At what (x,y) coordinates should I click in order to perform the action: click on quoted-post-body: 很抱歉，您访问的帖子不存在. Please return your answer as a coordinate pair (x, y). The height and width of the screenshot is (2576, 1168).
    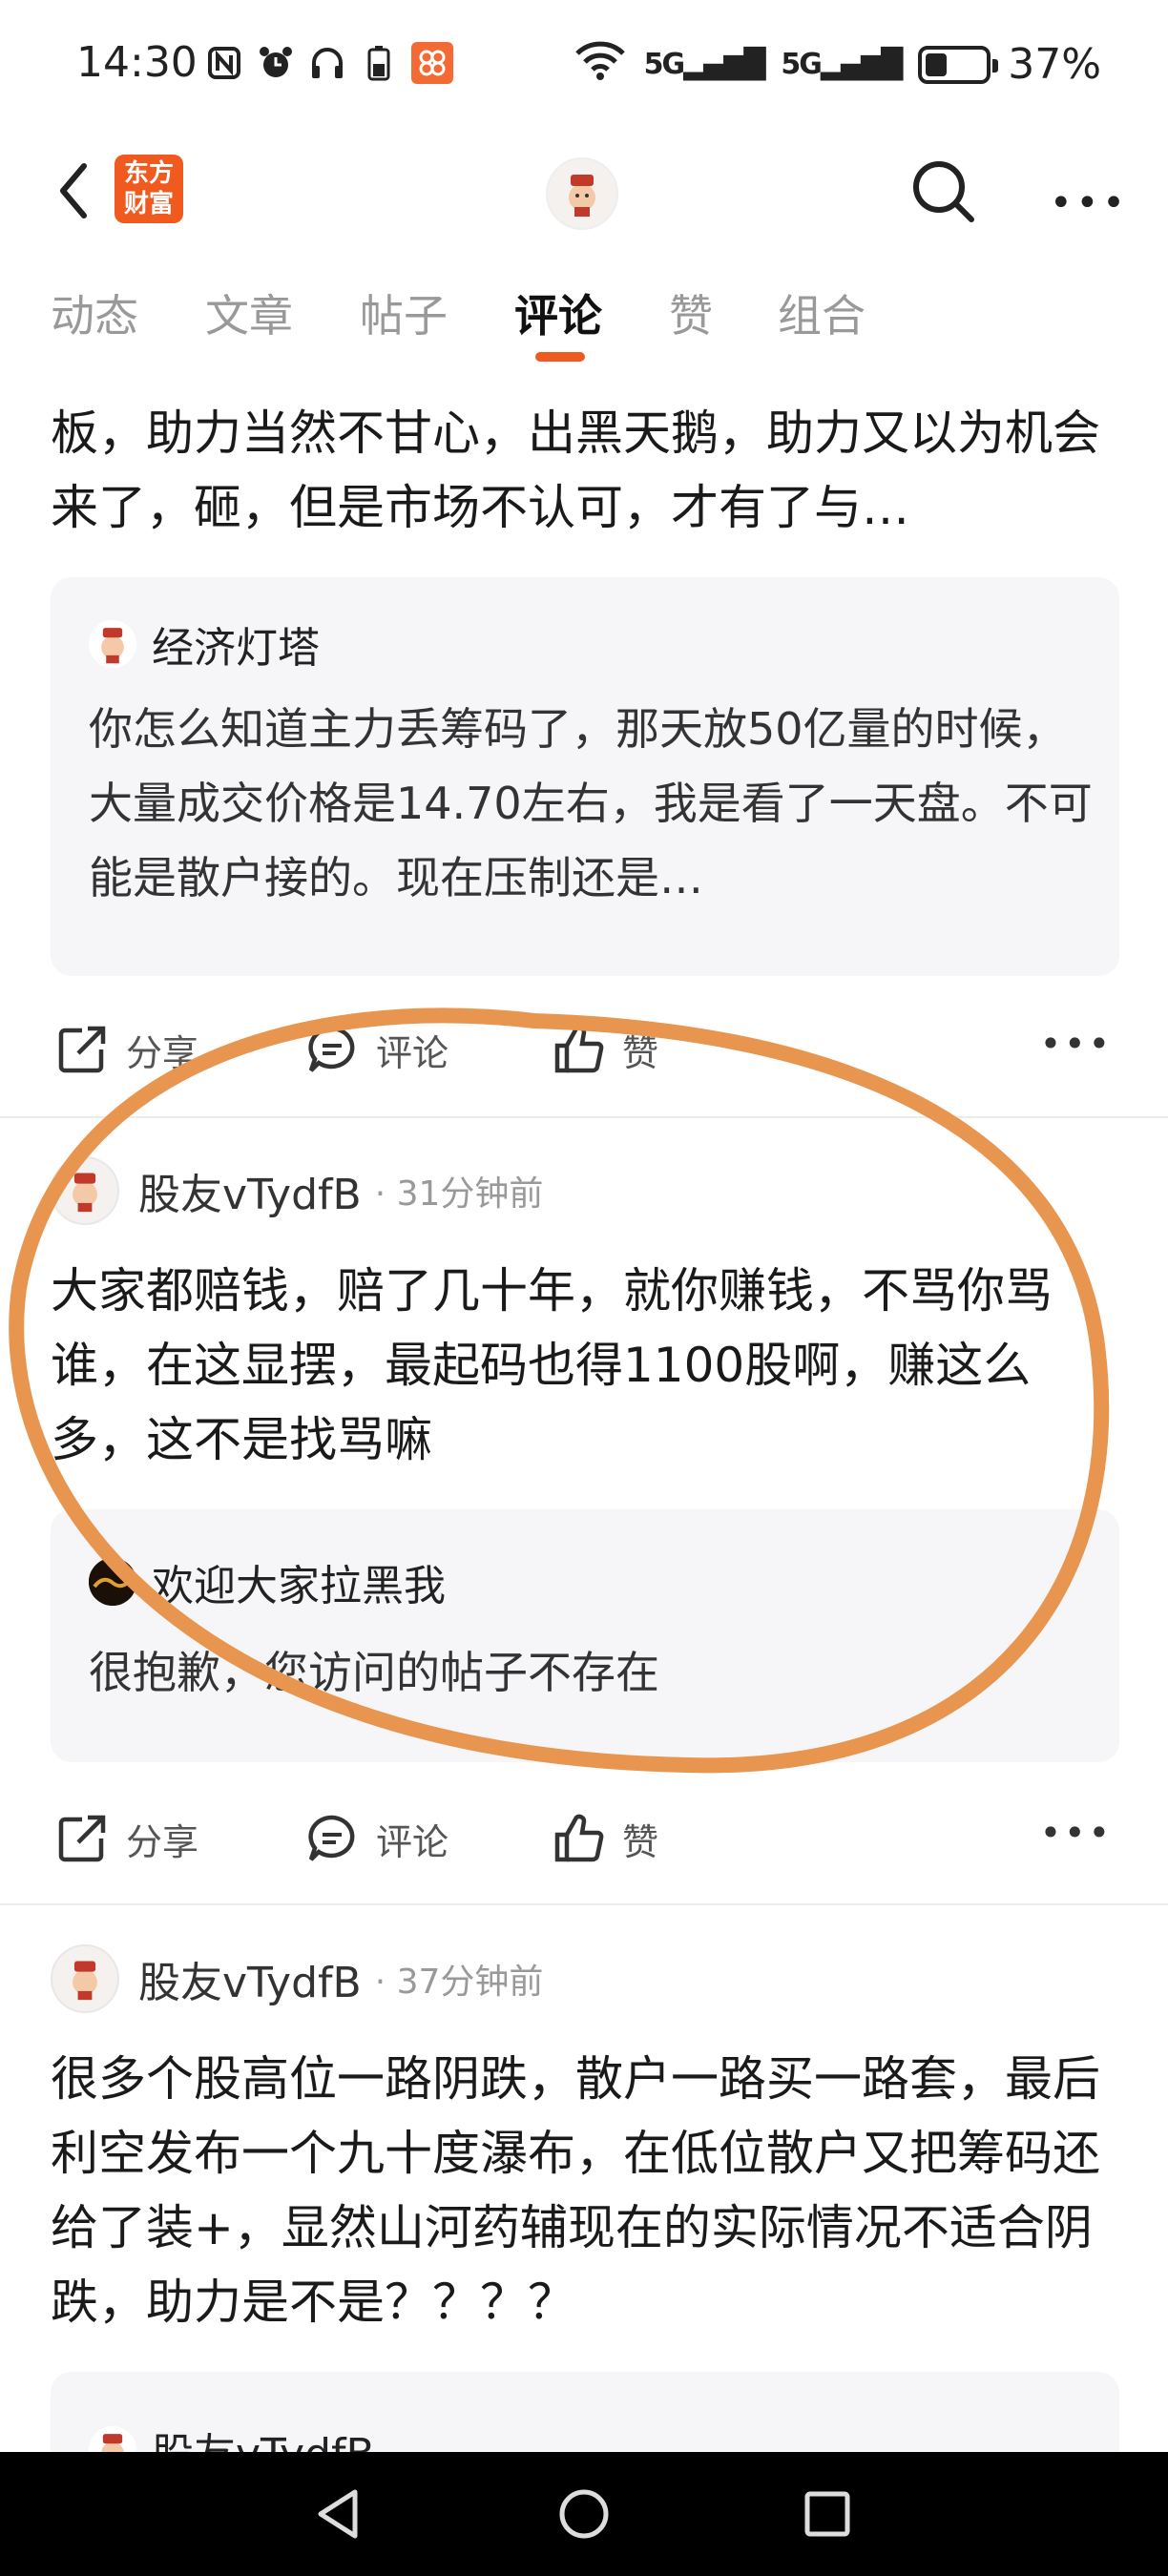
    Looking at the image, I should click on (374, 1672).